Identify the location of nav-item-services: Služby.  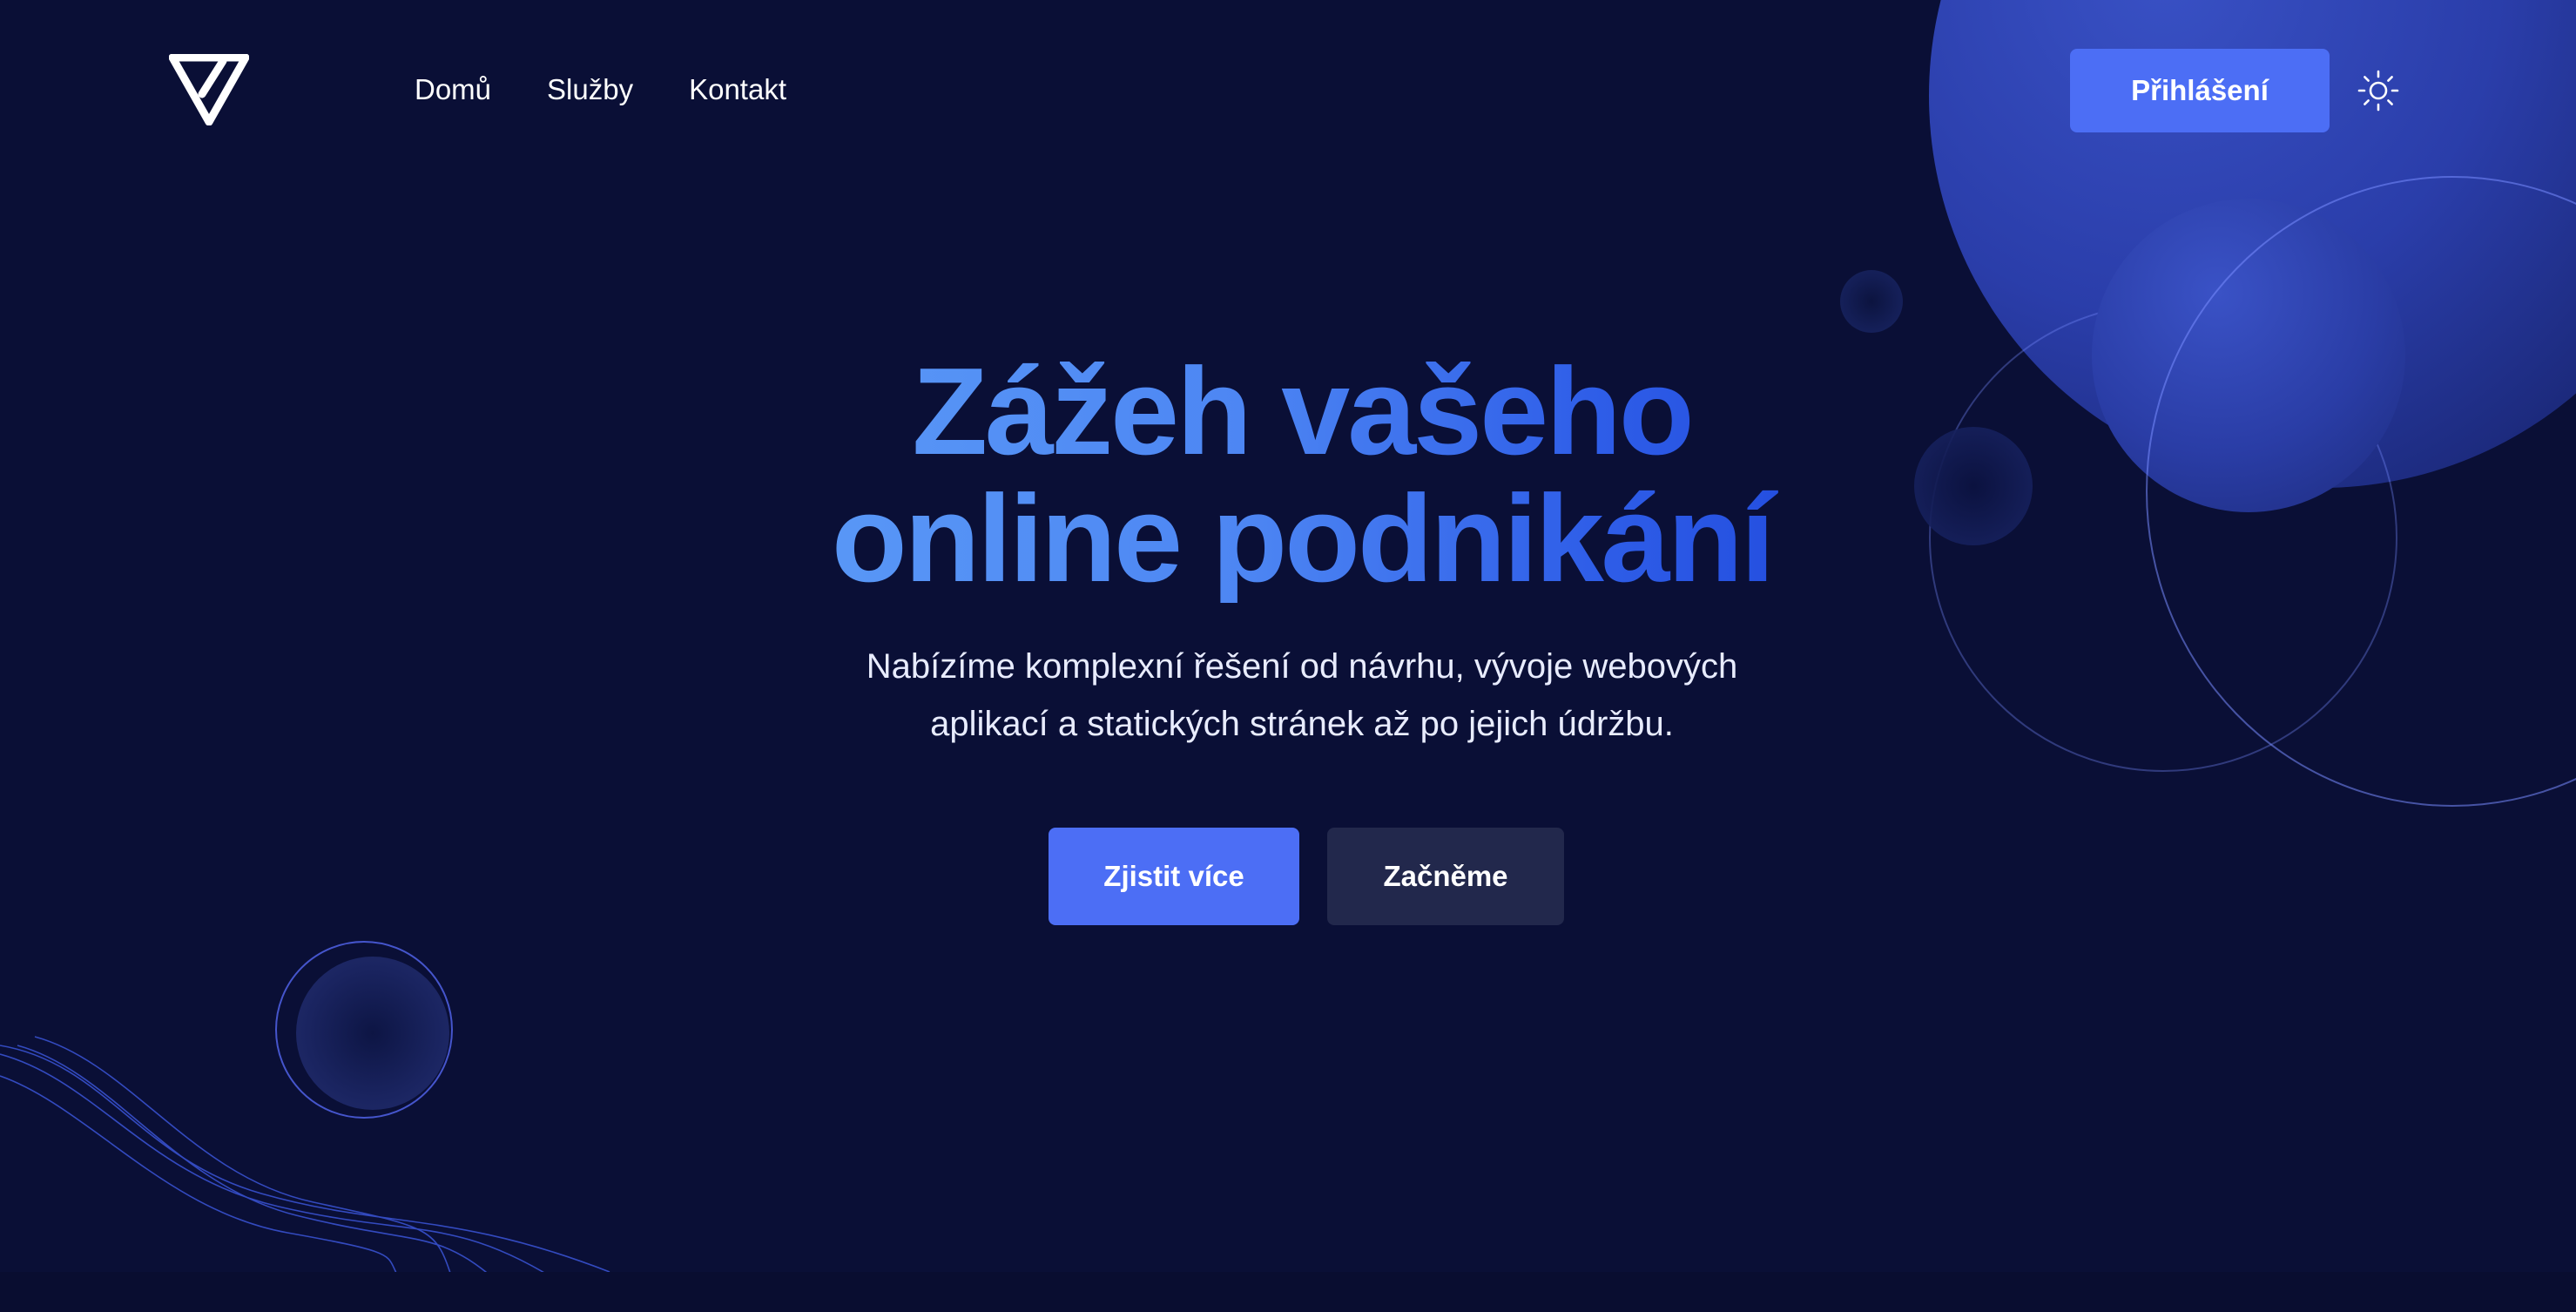
(590, 90).